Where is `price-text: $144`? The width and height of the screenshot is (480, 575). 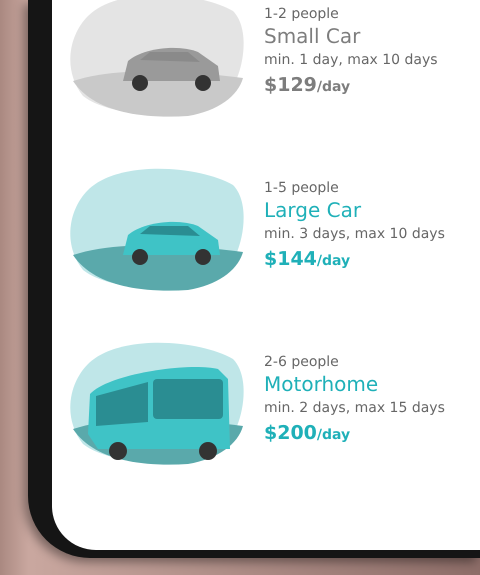 price-text: $144 is located at coordinates (290, 259).